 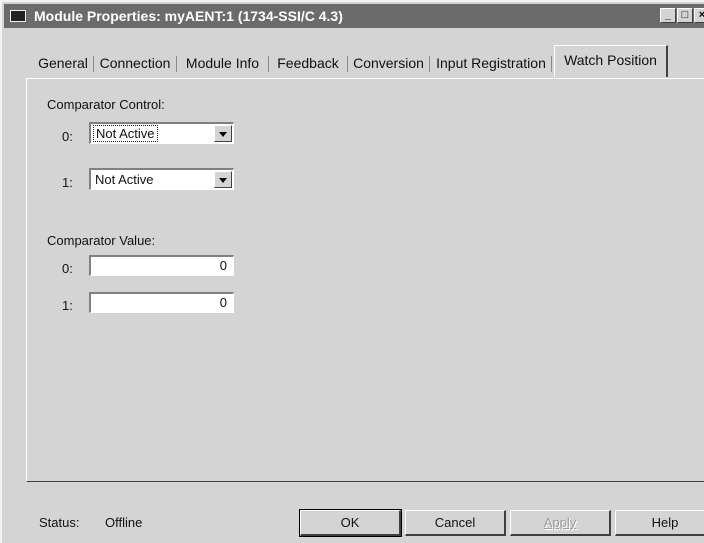 What do you see at coordinates (135, 63) in the screenshot?
I see `tab-connection: Connection` at bounding box center [135, 63].